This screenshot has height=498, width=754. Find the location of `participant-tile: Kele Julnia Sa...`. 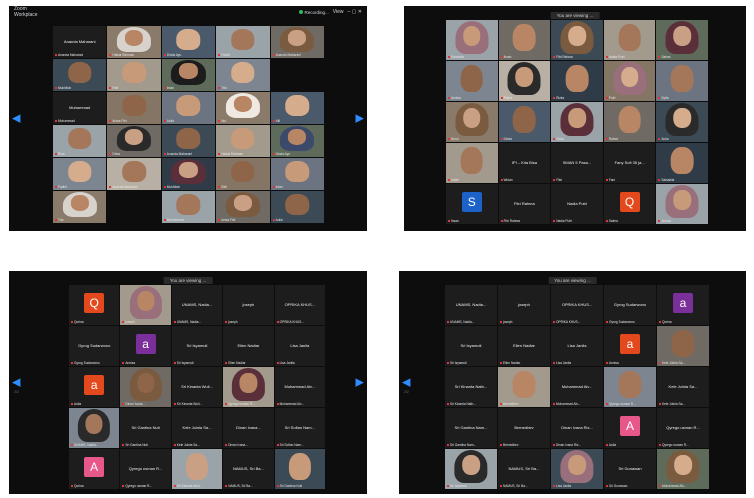

participant-tile: Kele Julnia Sa... is located at coordinates (683, 346).